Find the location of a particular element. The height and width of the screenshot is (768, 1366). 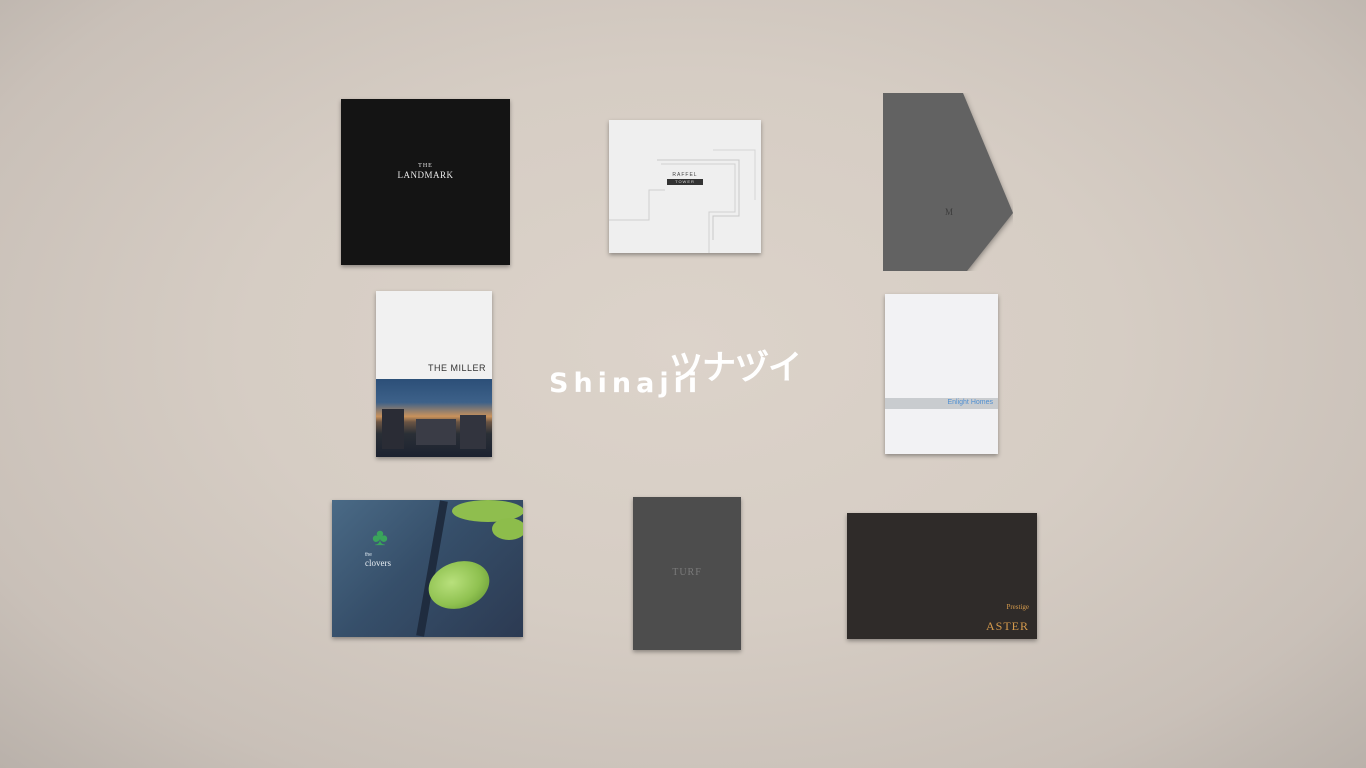

aster-line1: Prestige is located at coordinates (1017, 607).